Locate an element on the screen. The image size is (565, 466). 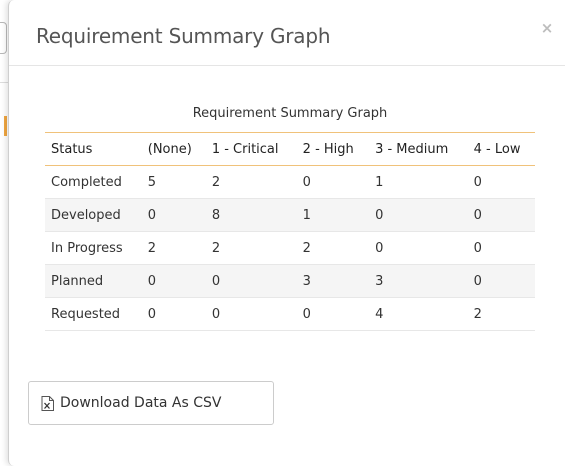
dialog-header: Requirement Summary Graph × is located at coordinates (287, 33).